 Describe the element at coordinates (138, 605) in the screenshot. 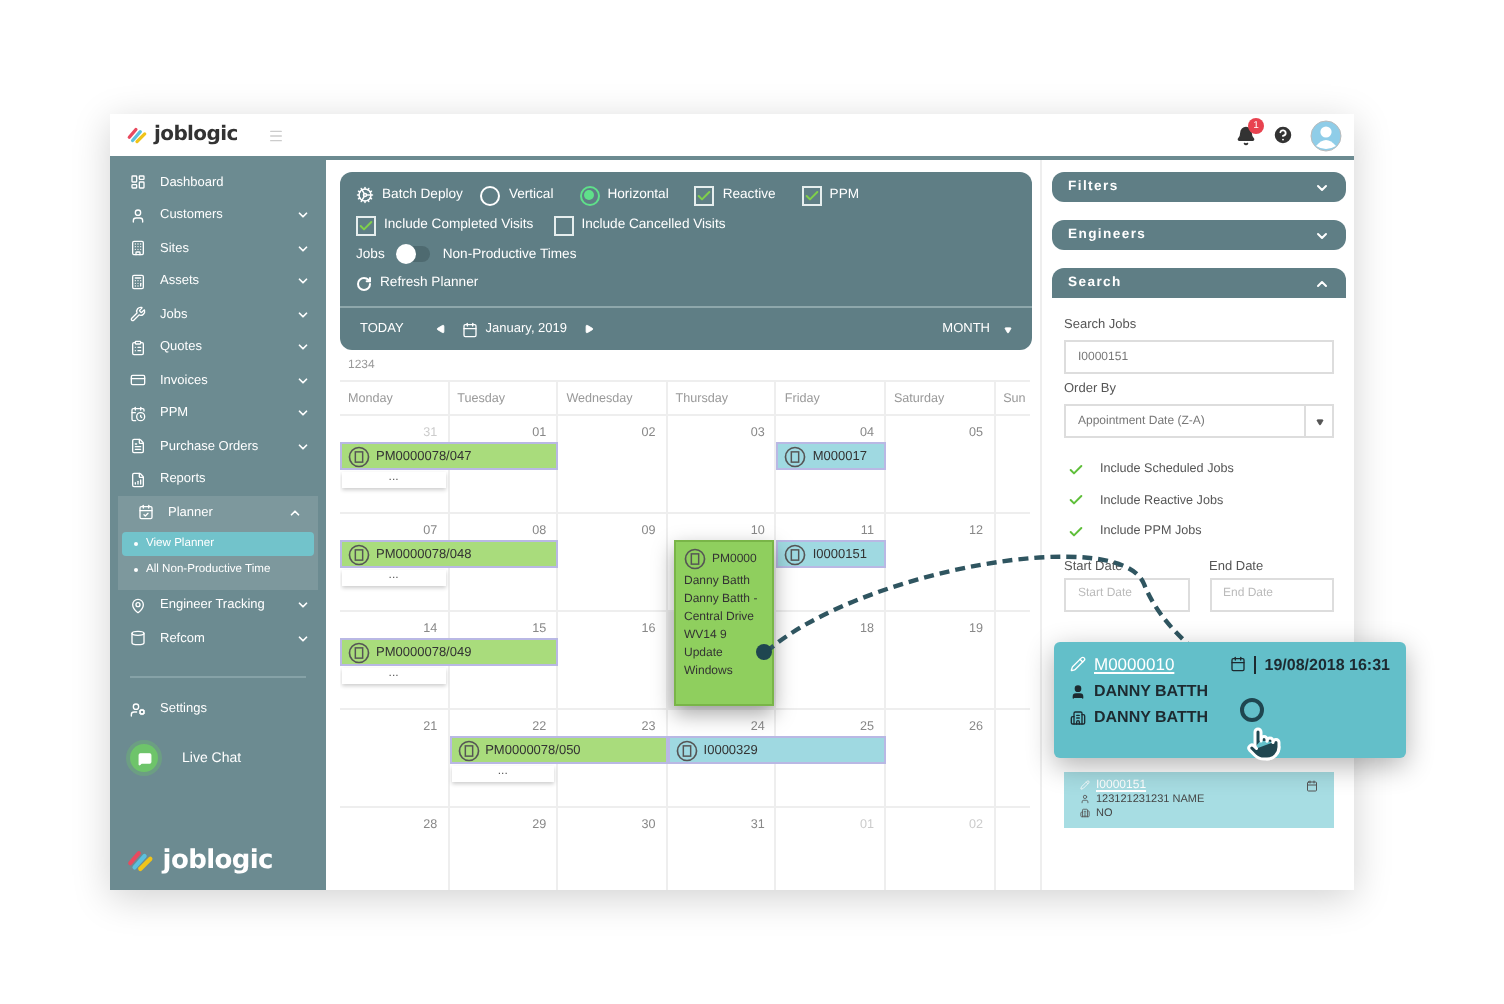

I see `pin-icon` at that location.